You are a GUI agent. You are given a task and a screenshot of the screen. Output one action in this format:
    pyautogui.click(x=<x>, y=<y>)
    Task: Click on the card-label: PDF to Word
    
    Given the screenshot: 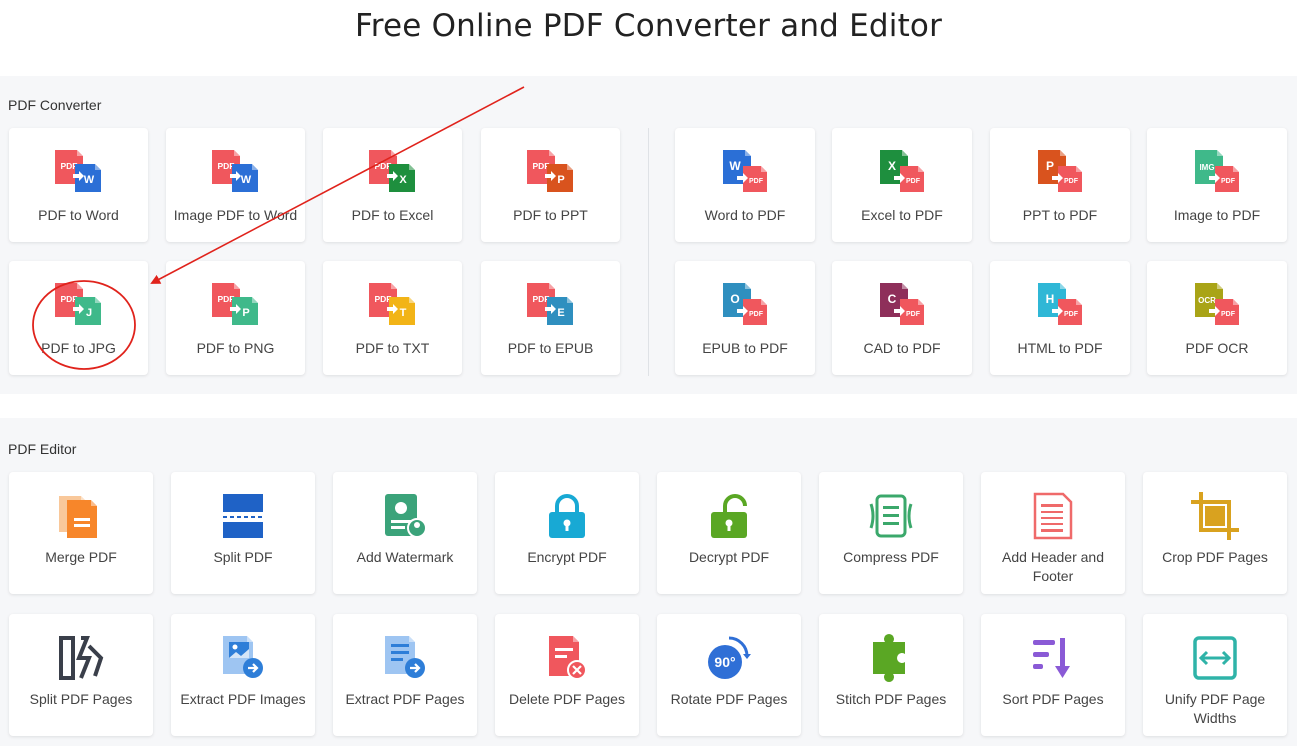 What is the action you would take?
    pyautogui.click(x=78, y=215)
    